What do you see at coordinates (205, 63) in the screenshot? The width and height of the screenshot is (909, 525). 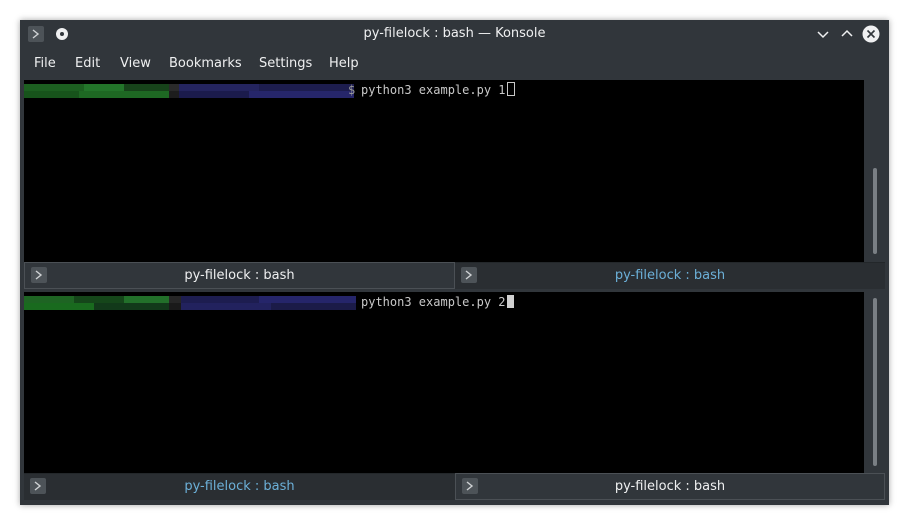 I see `menu-bookmarks: Bookmarks` at bounding box center [205, 63].